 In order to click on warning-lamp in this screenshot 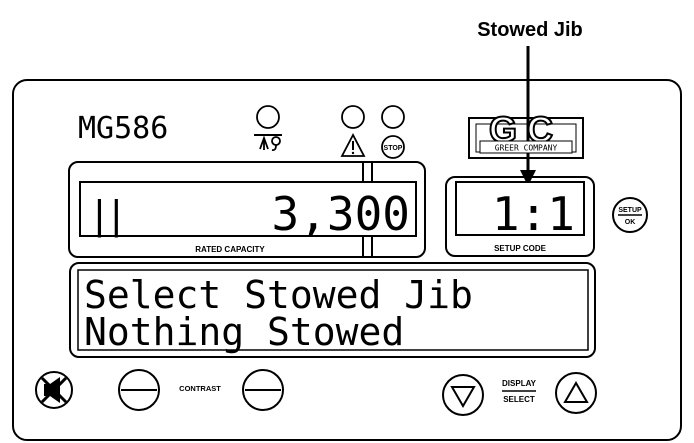, I will do `click(353, 131)`.